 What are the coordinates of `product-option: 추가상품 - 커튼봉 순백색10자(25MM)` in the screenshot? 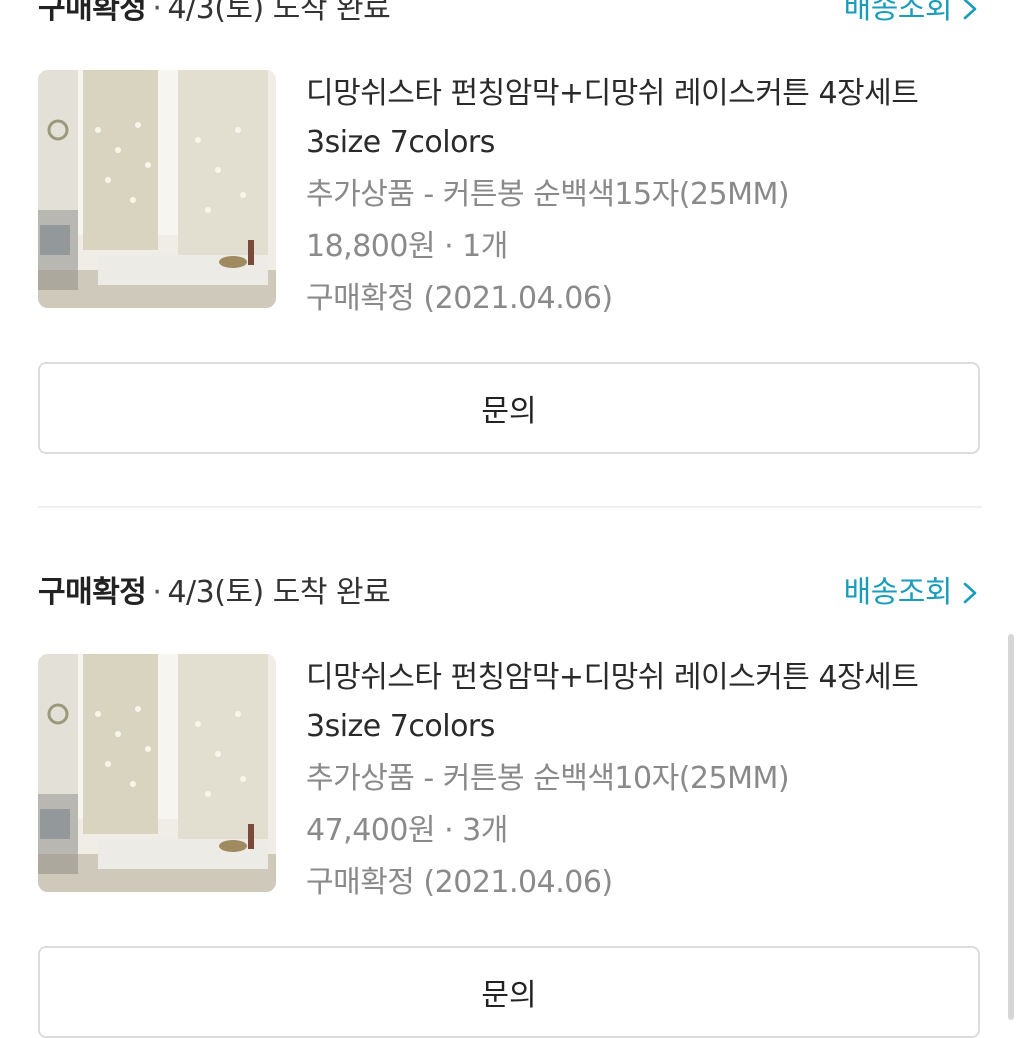 It's located at (548, 778).